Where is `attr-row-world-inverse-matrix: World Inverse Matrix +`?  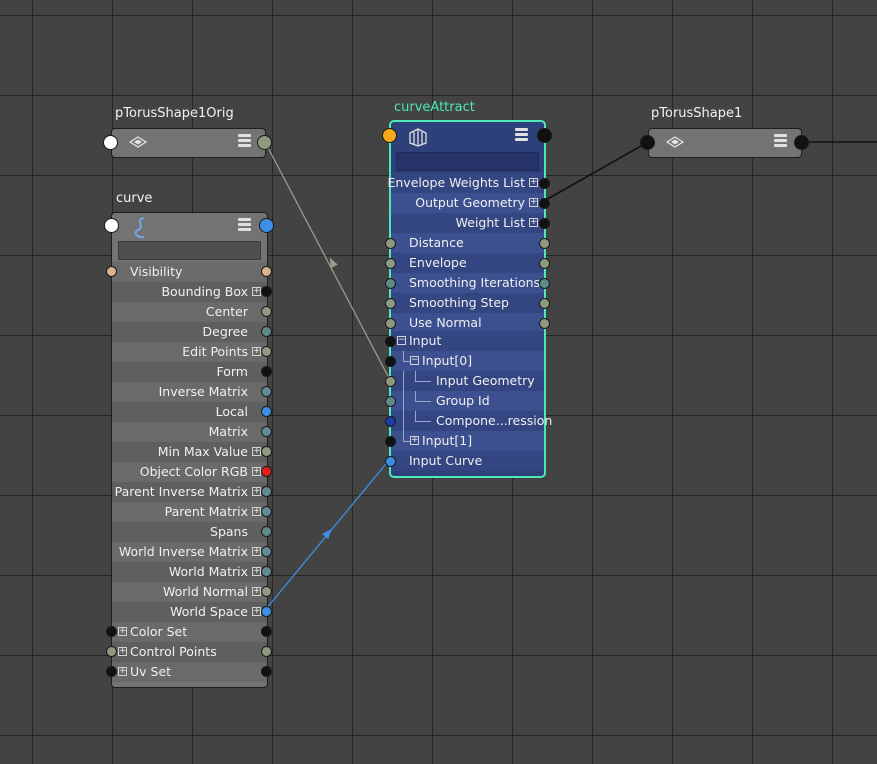 attr-row-world-inverse-matrix: World Inverse Matrix + is located at coordinates (189, 552).